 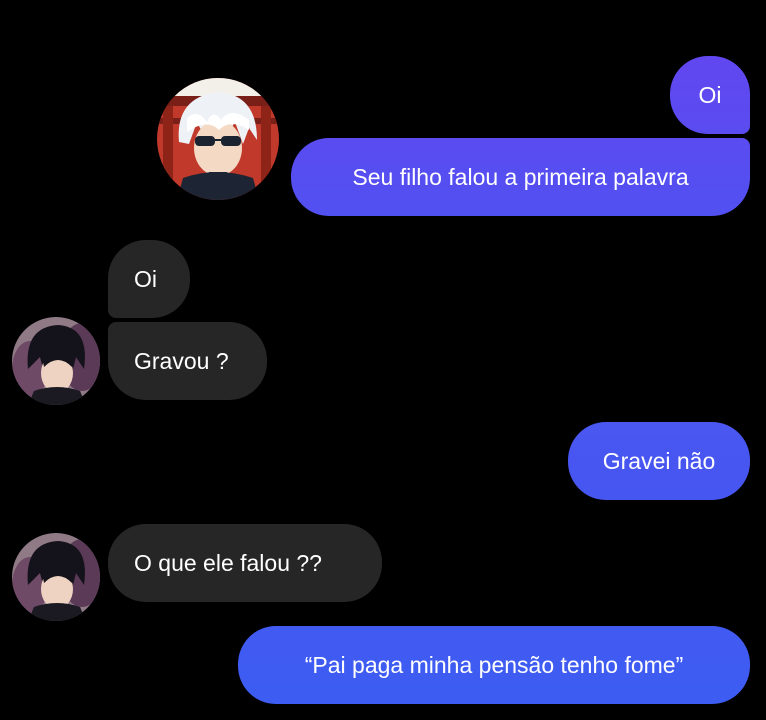 What do you see at coordinates (228, 562) in the screenshot?
I see `message-text: O que ele falou ??` at bounding box center [228, 562].